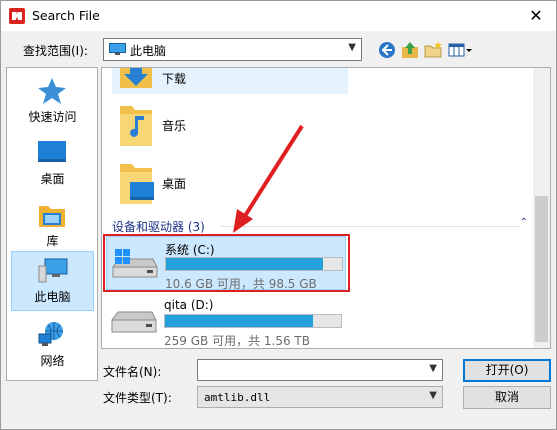 The image size is (557, 430). What do you see at coordinates (507, 370) in the screenshot?
I see `open-button: 打开(O)` at bounding box center [507, 370].